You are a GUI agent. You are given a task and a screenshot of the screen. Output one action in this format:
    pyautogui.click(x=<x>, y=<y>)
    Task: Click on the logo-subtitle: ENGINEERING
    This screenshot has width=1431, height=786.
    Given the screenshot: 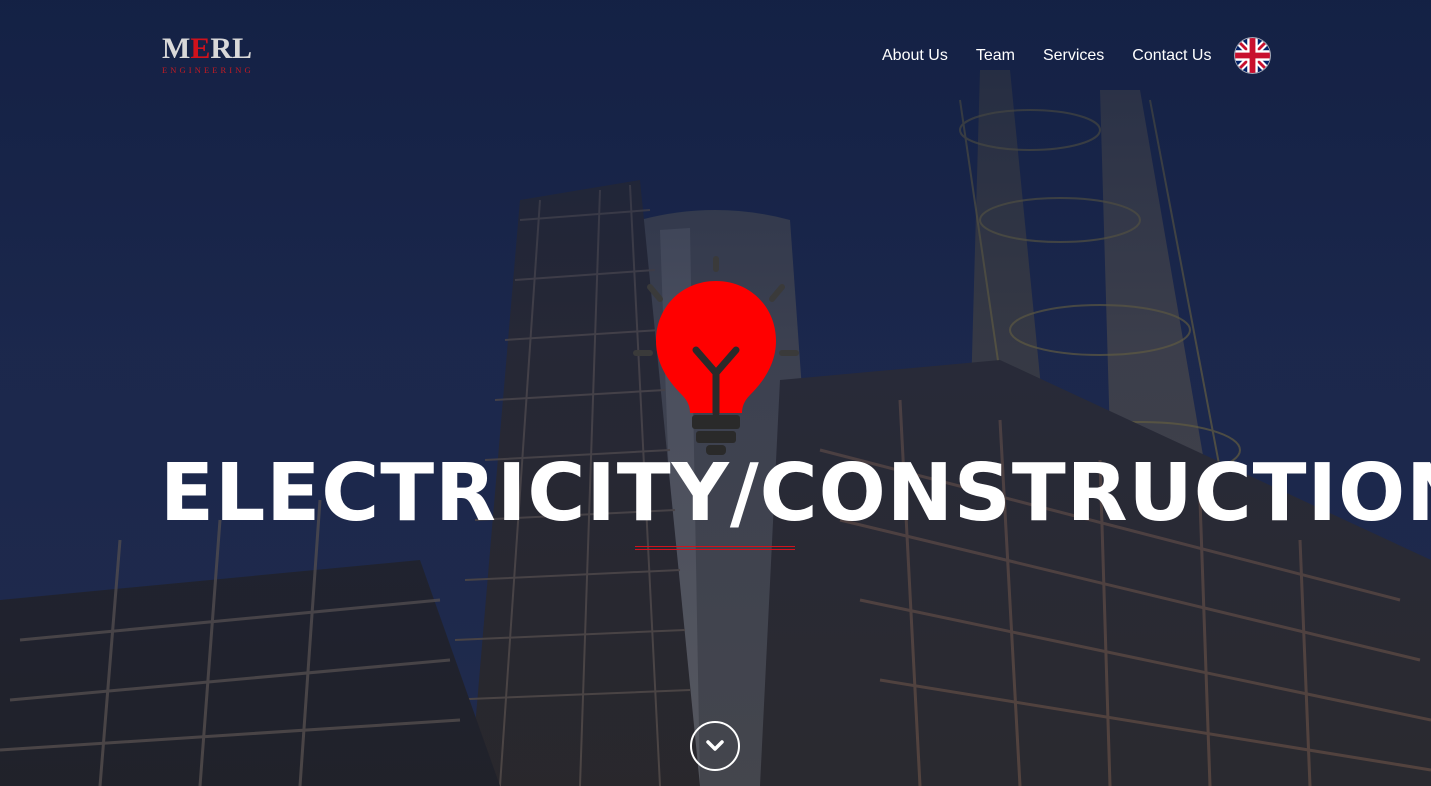 What is the action you would take?
    pyautogui.click(x=208, y=70)
    